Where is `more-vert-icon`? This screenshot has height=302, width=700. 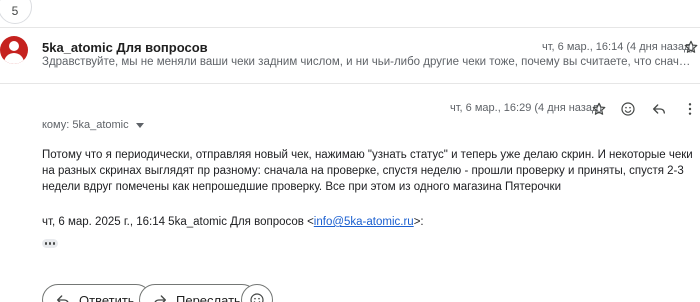
more-vert-icon is located at coordinates (690, 109).